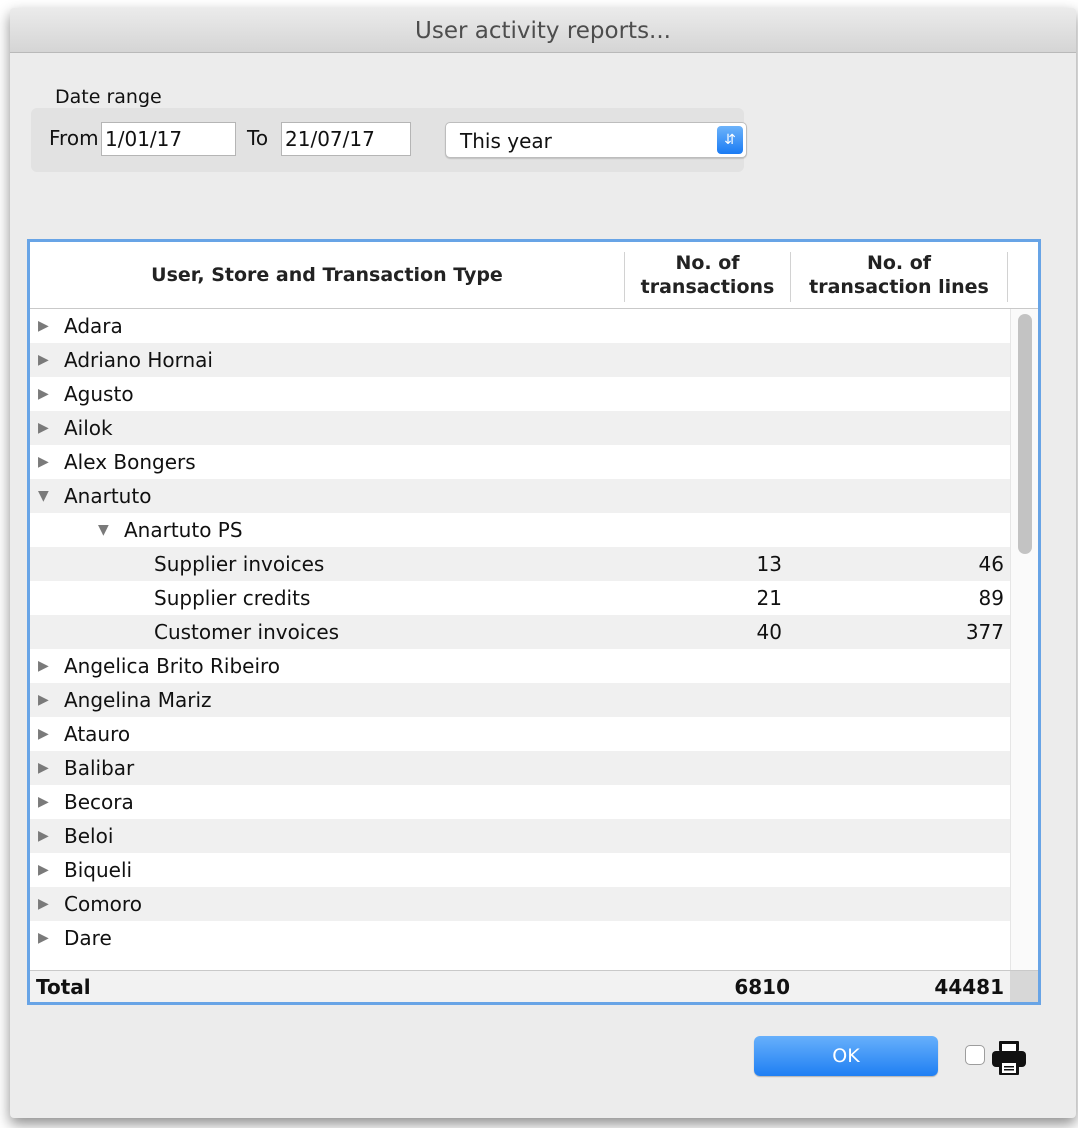 The width and height of the screenshot is (1078, 1128). I want to click on table-row: ▶ Alex Bongers, so click(520, 462).